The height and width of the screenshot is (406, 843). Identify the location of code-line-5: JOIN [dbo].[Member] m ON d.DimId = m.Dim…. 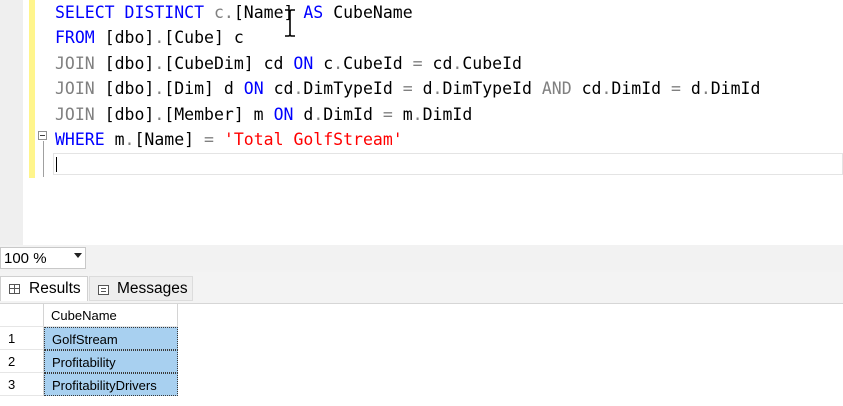
(407, 114).